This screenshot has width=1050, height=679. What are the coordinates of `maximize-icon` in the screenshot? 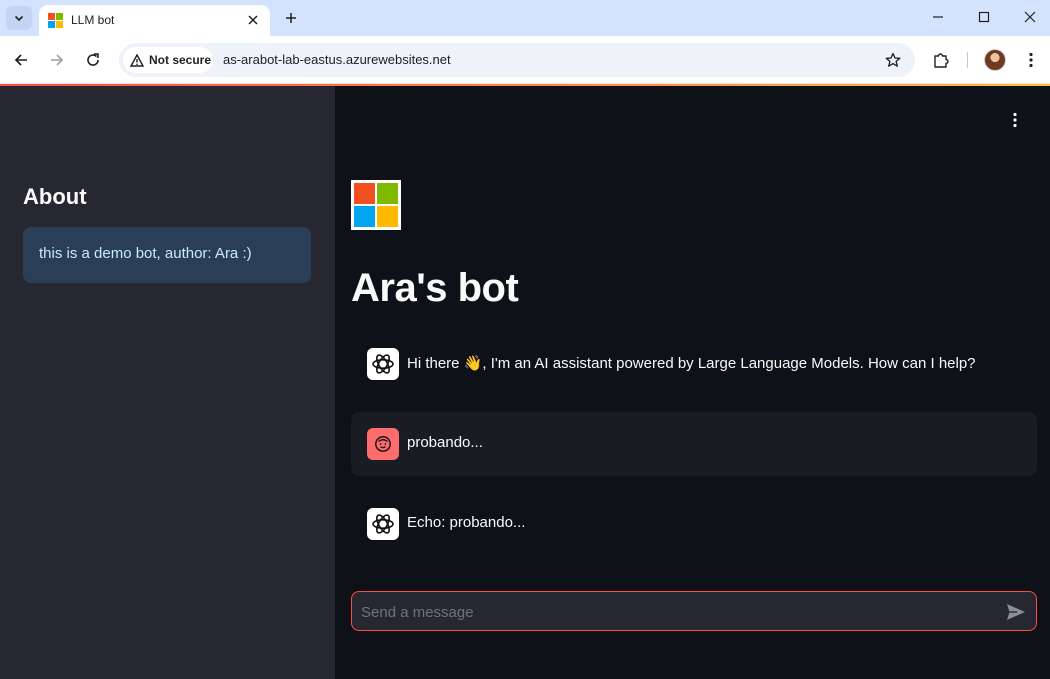 It's located at (984, 17).